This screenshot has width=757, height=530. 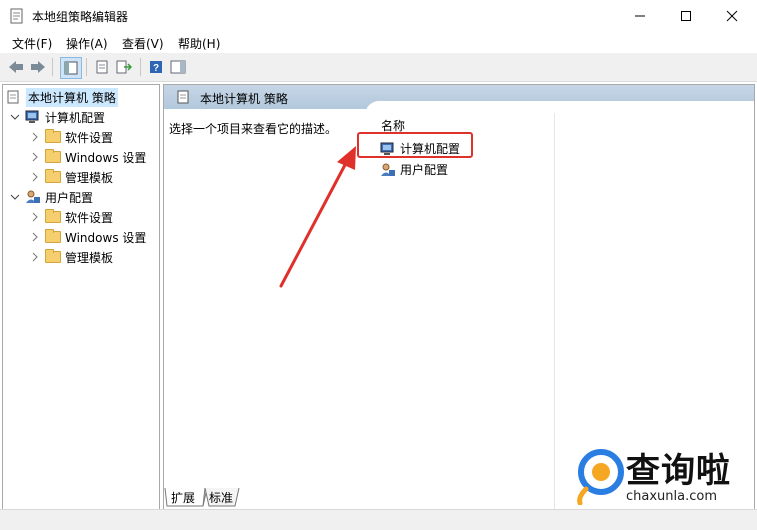 I want to click on status-bar, so click(x=378, y=519).